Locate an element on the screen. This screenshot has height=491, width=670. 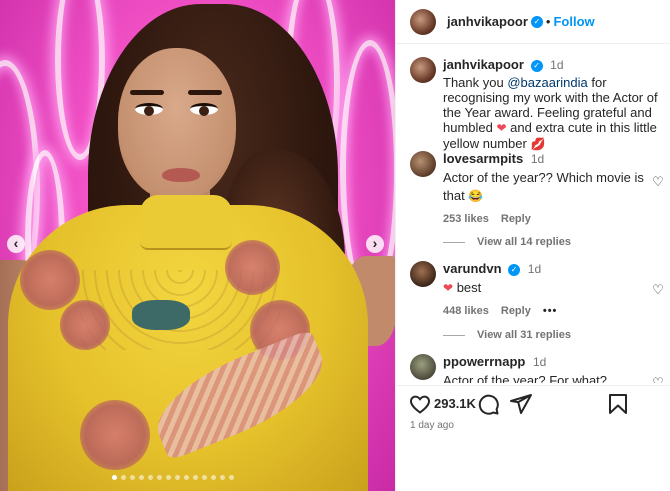
comment-username: lovesarmpits is located at coordinates (483, 158).